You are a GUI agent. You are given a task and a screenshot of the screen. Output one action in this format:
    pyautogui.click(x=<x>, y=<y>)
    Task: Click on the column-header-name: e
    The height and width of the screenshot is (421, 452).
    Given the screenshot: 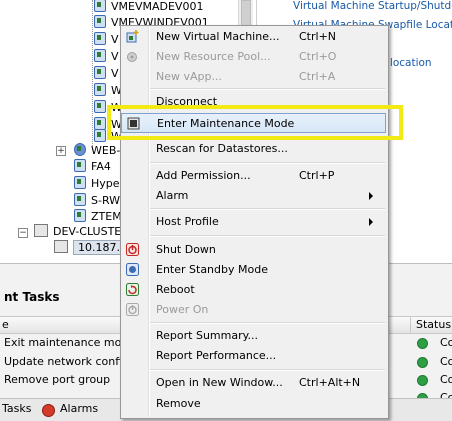 What is the action you would take?
    pyautogui.click(x=5, y=324)
    